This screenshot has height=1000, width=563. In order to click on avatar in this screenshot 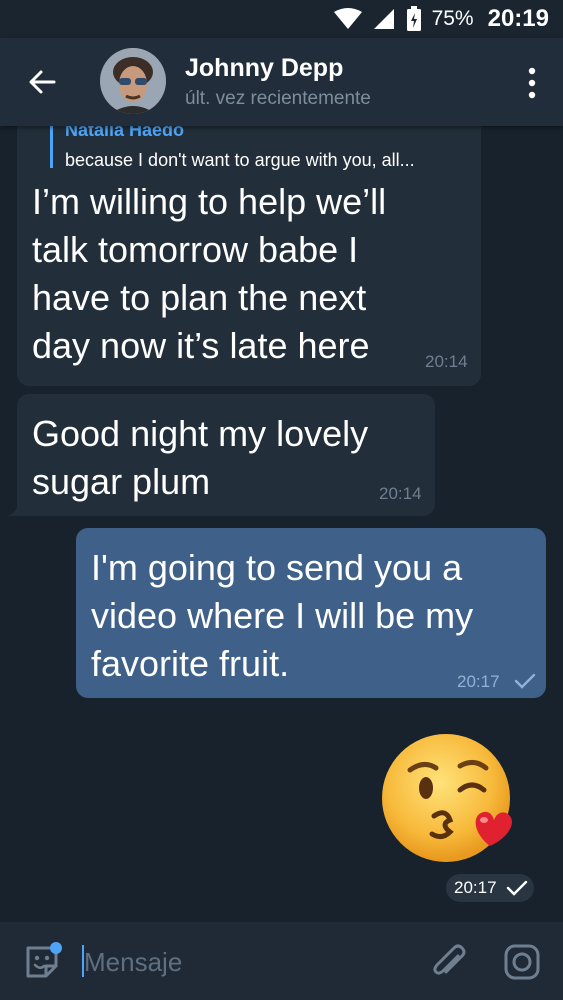, I will do `click(133, 81)`.